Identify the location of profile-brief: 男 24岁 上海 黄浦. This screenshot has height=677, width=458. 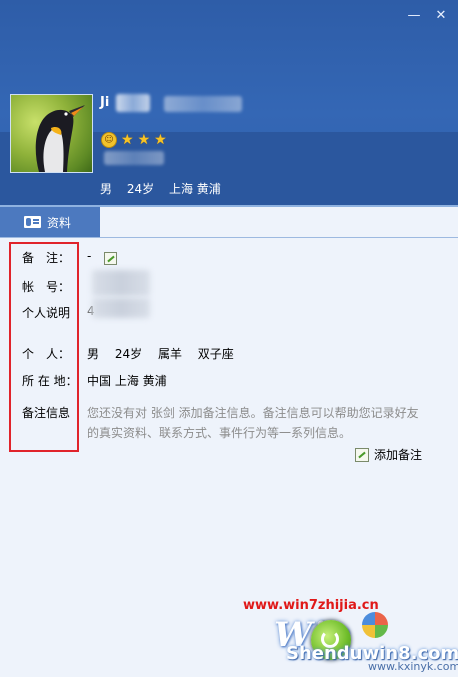
(166, 188).